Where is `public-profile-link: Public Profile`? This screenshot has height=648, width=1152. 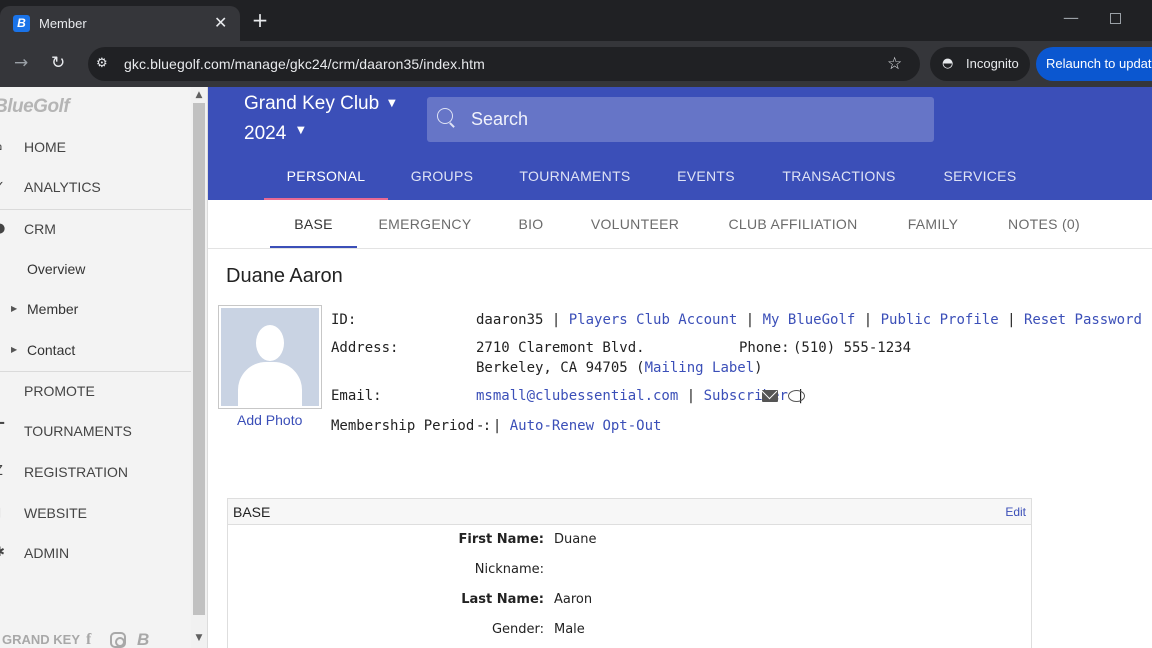
public-profile-link: Public Profile is located at coordinates (940, 320).